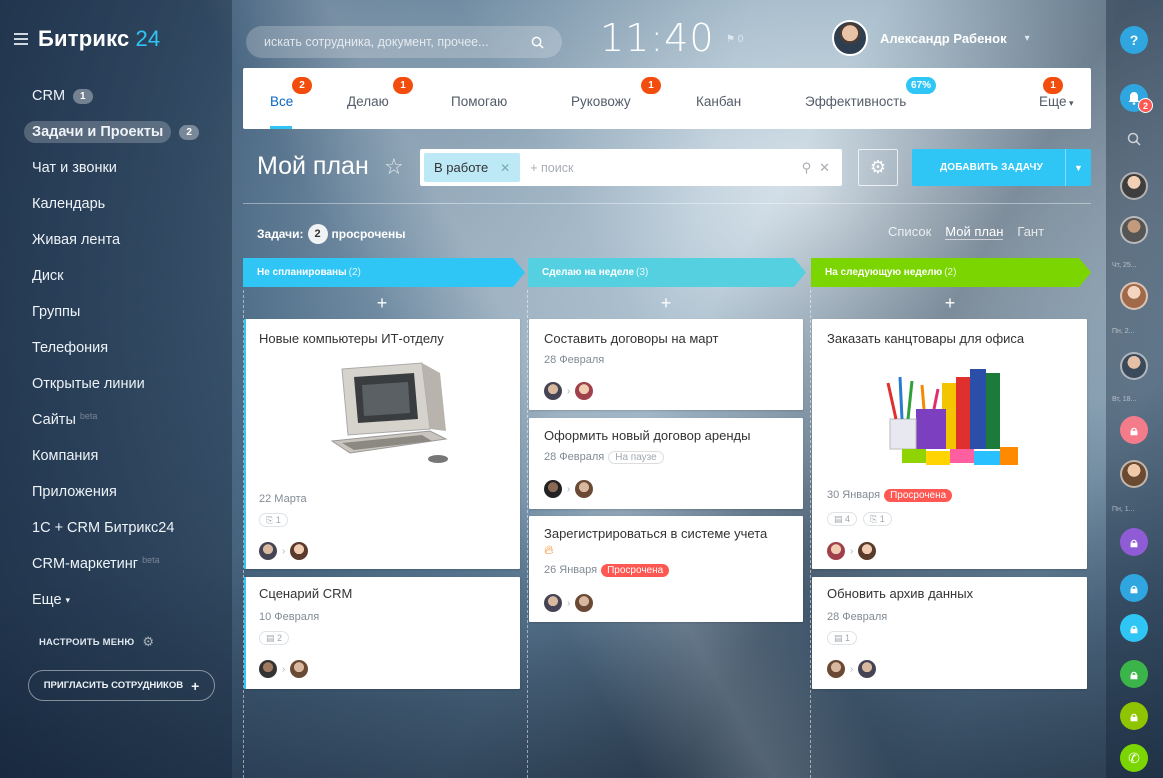 The width and height of the screenshot is (1163, 778). Describe the element at coordinates (1134, 758) in the screenshot. I see `phone-icon: ✆` at that location.